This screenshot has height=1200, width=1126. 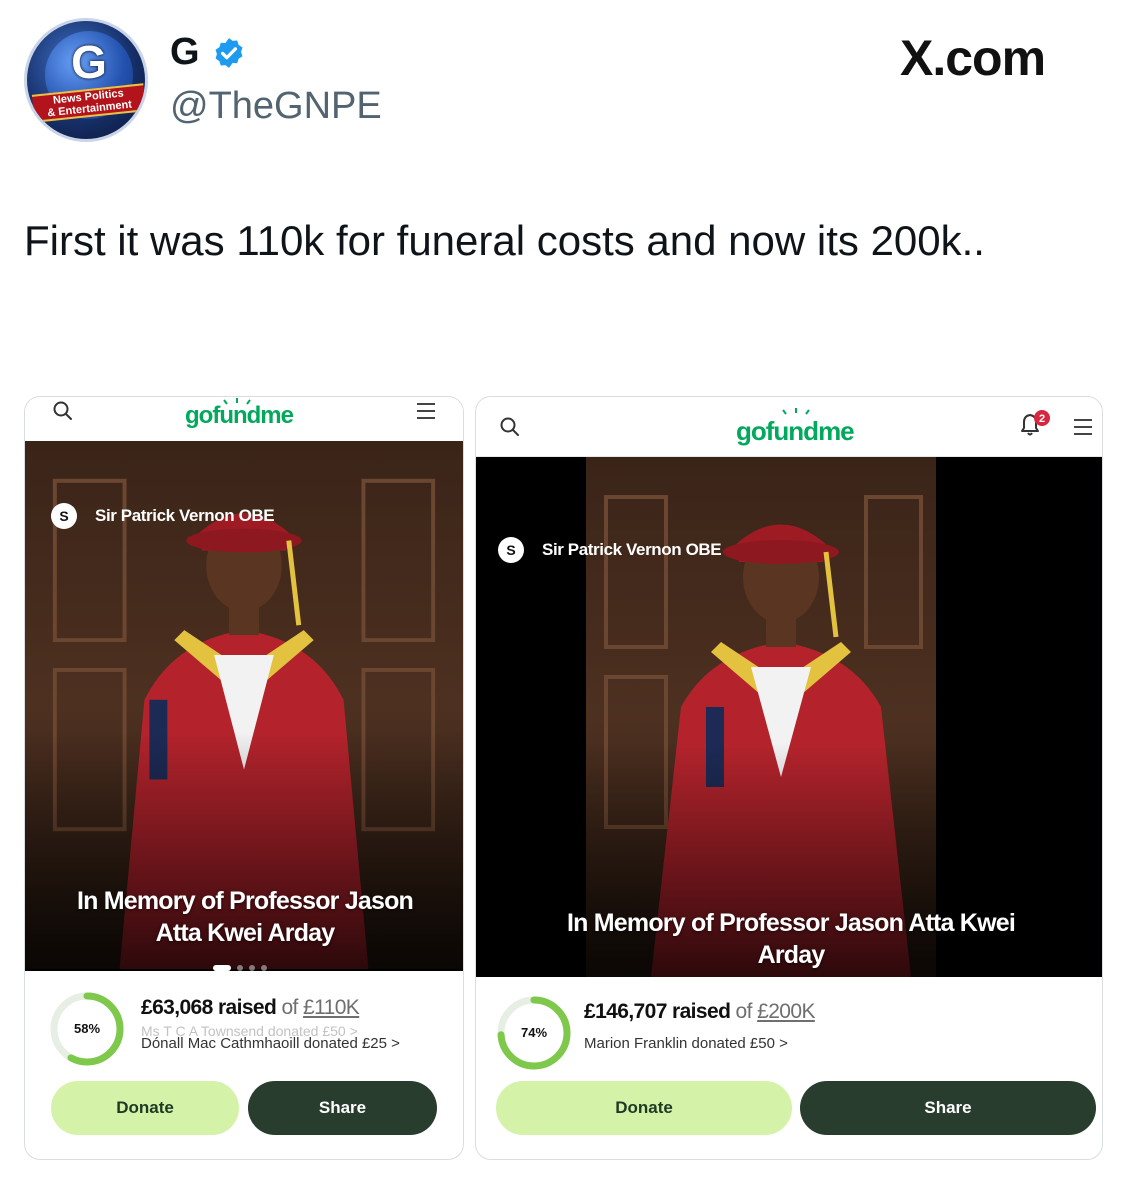 I want to click on display-name: G, so click(x=185, y=52).